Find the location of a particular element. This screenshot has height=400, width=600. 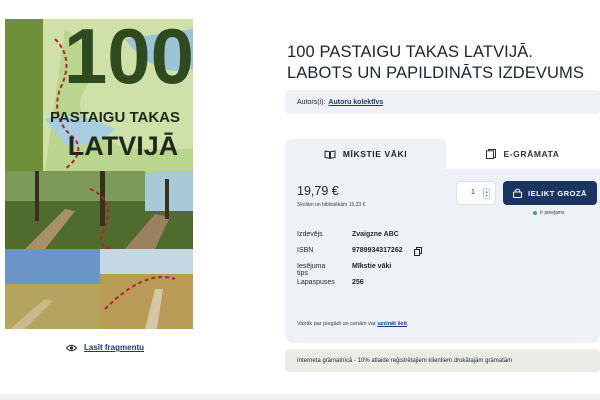

tab-ebook: E-GRĀMATA is located at coordinates (523, 154).